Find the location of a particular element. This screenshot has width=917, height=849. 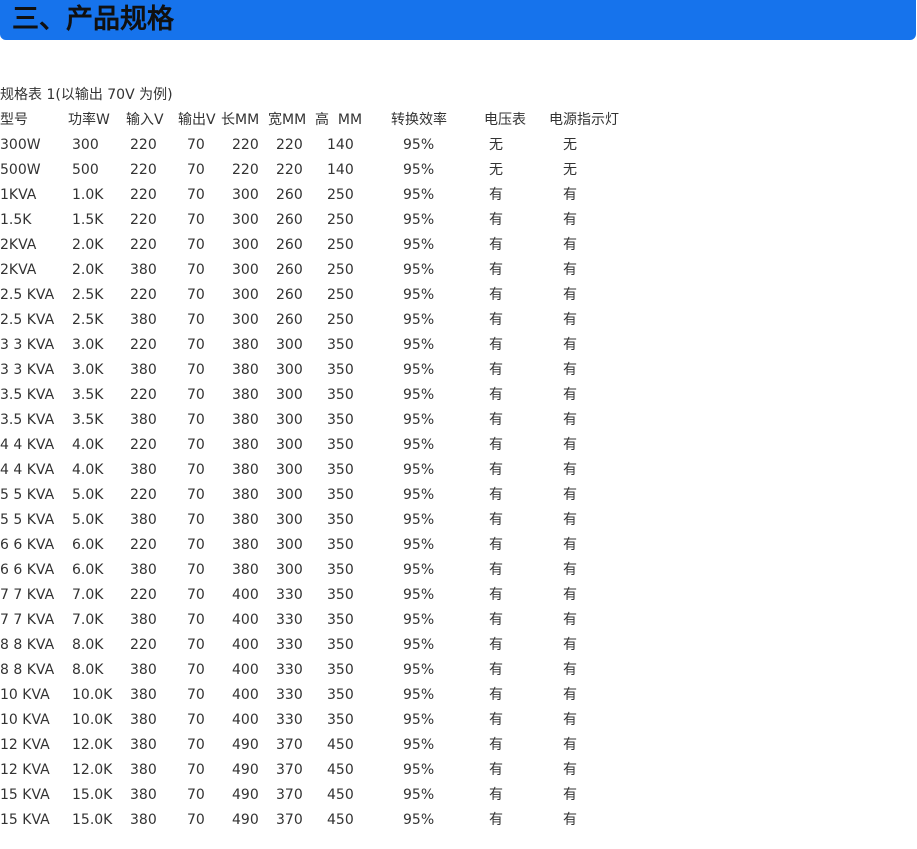

cell-height: 140 is located at coordinates (340, 170).